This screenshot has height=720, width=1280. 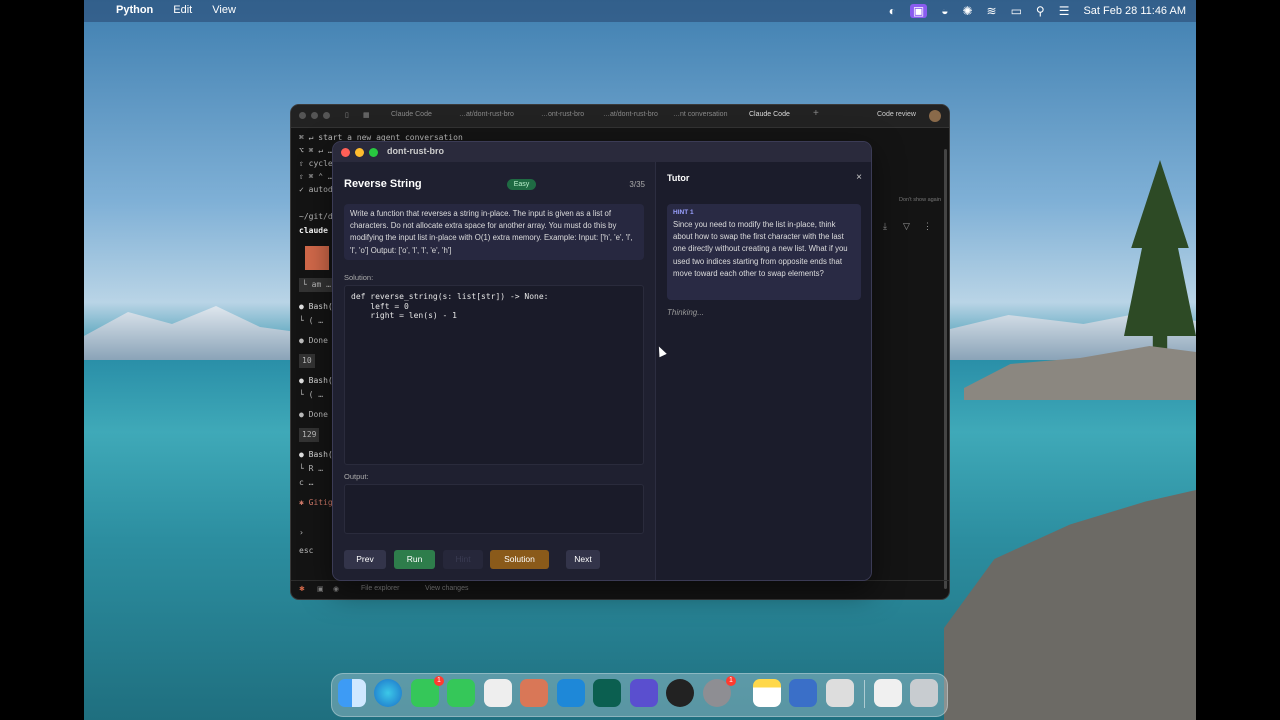 I want to click on claude-logo-icon, so click(x=317, y=258).